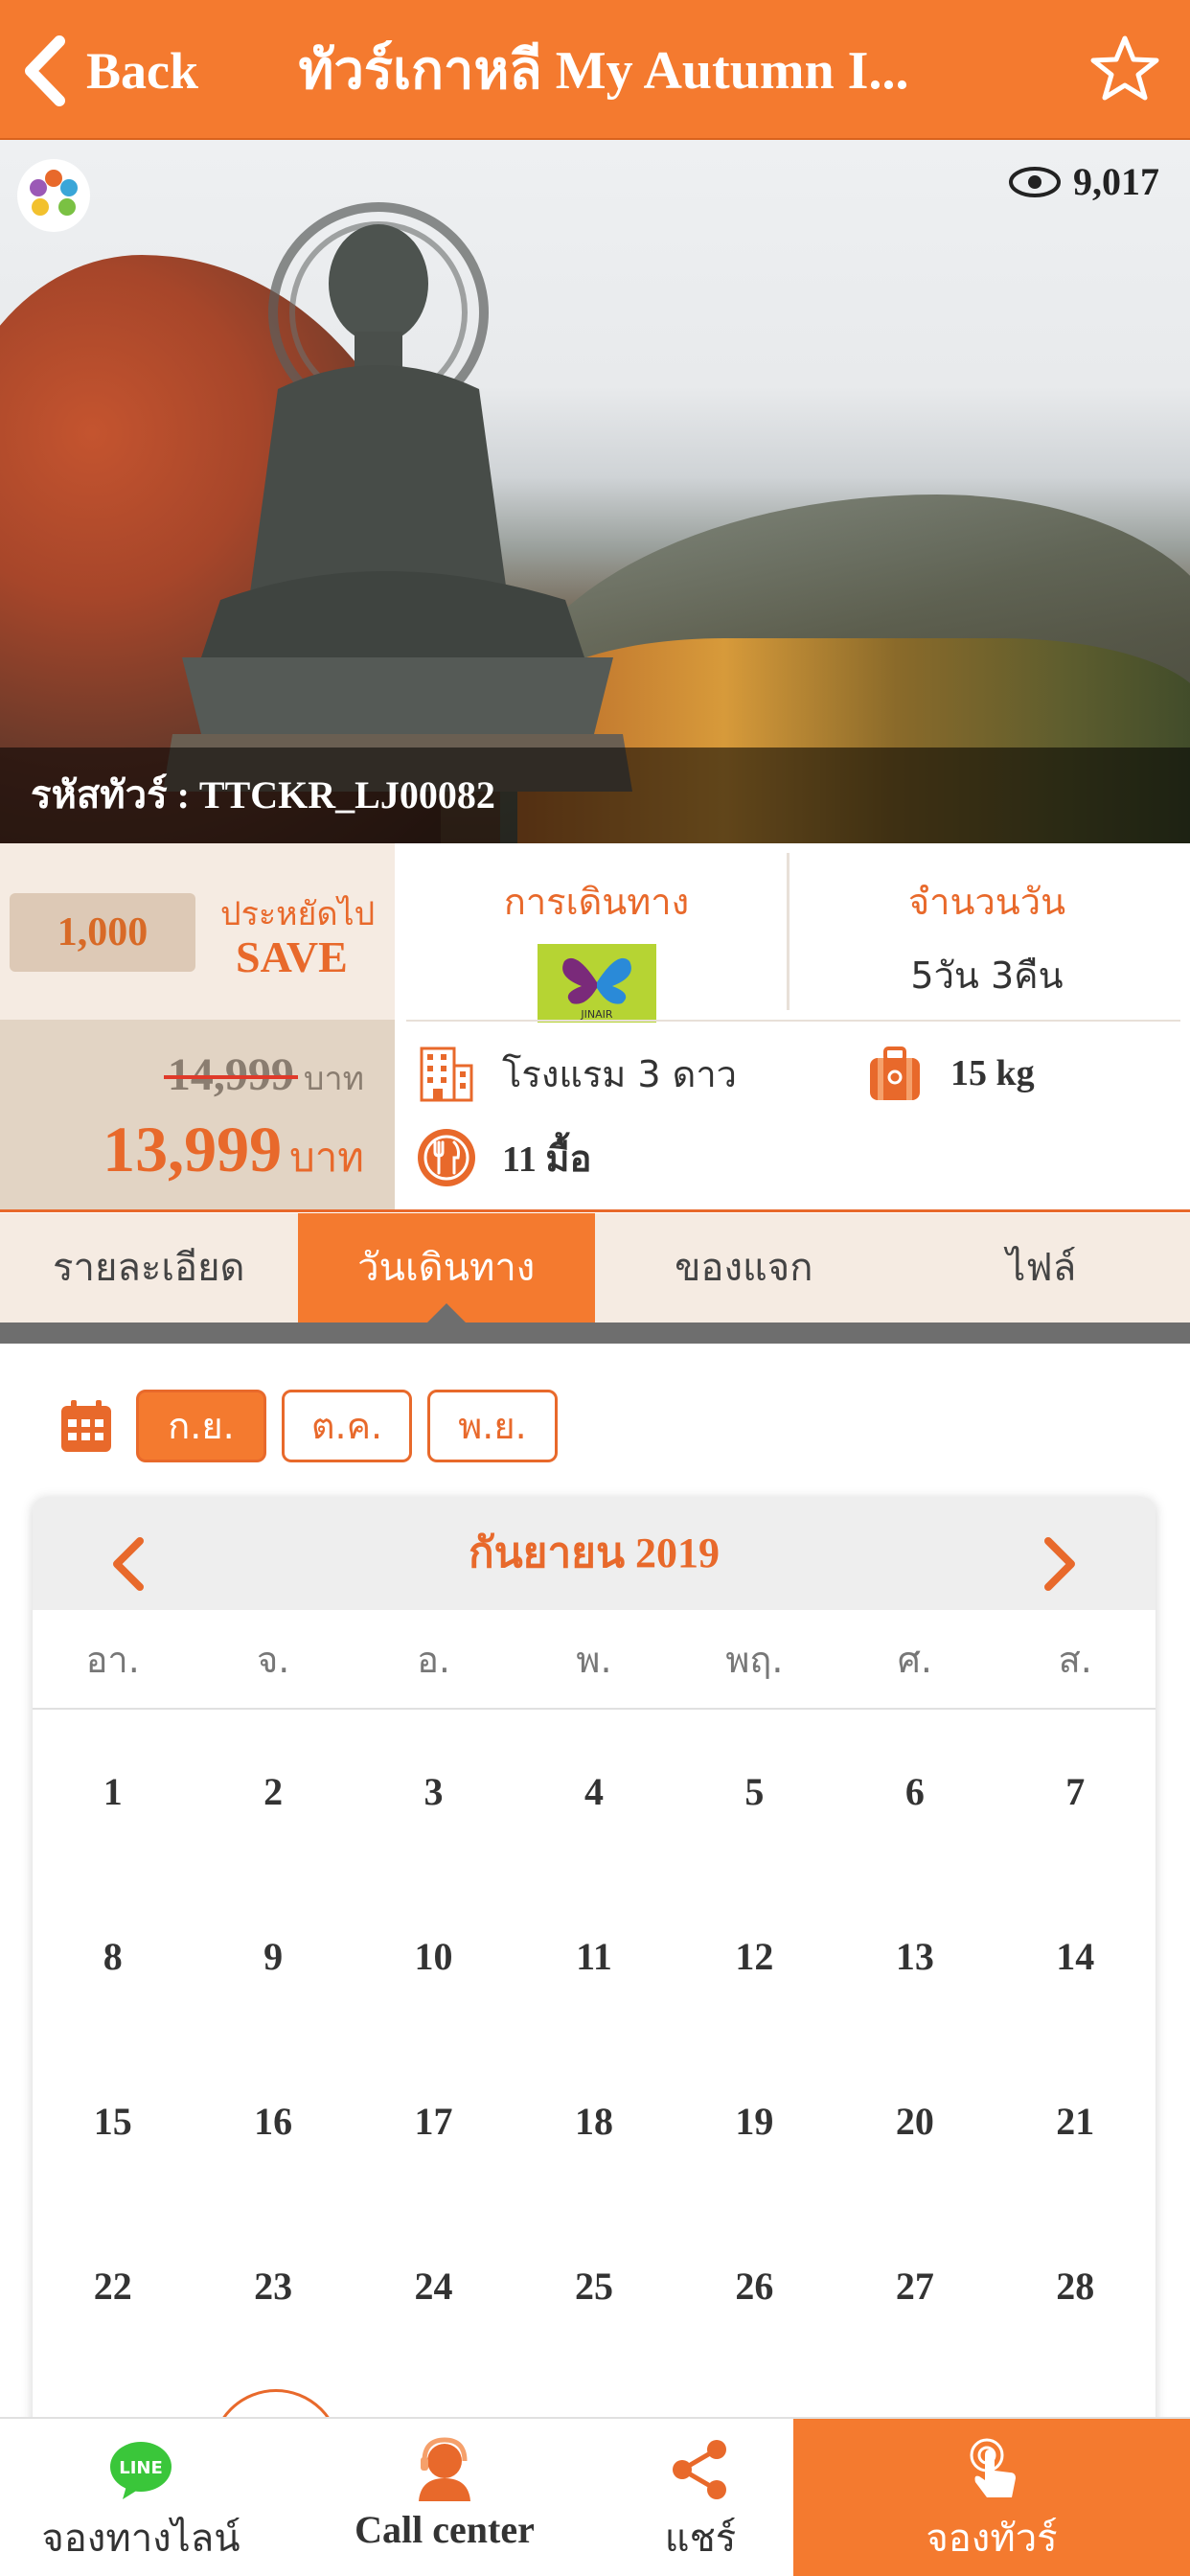  I want to click on logo-flower-icon, so click(54, 193).